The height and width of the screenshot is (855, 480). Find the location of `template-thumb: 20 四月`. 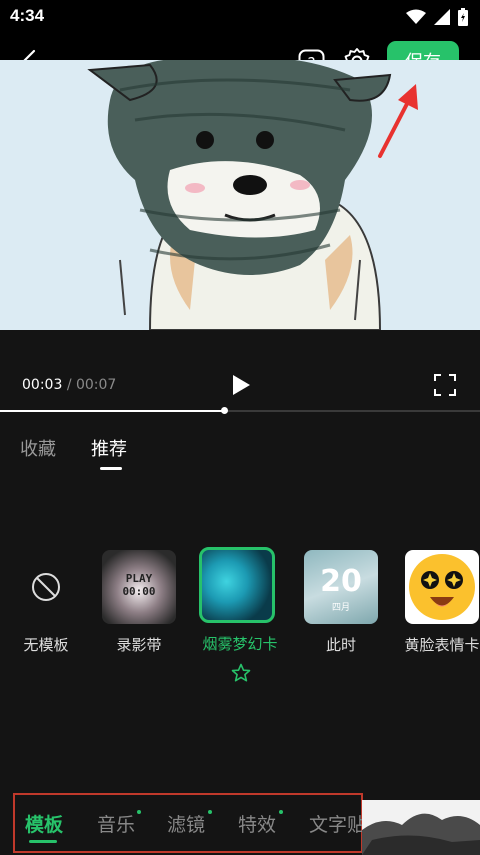

template-thumb: 20 四月 is located at coordinates (341, 587).